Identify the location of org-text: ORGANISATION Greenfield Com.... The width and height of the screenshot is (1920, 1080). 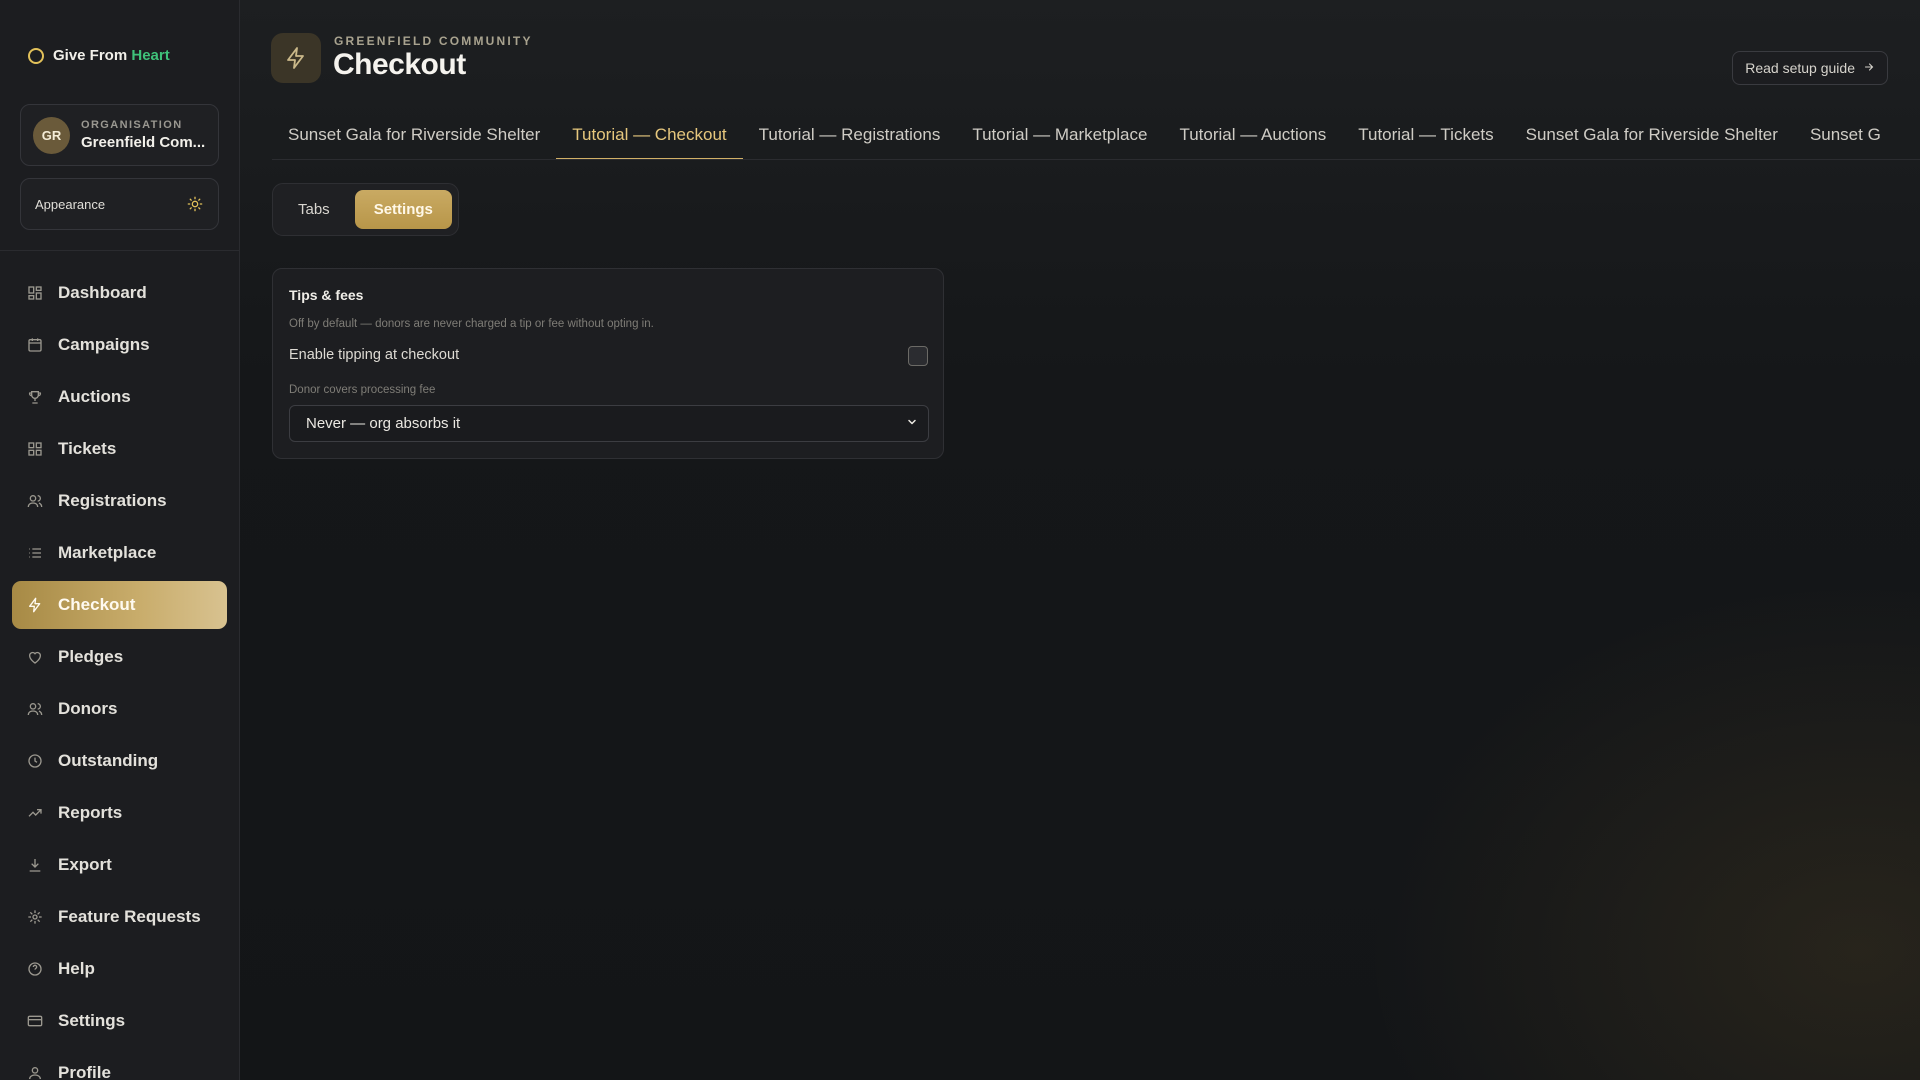
(143, 135).